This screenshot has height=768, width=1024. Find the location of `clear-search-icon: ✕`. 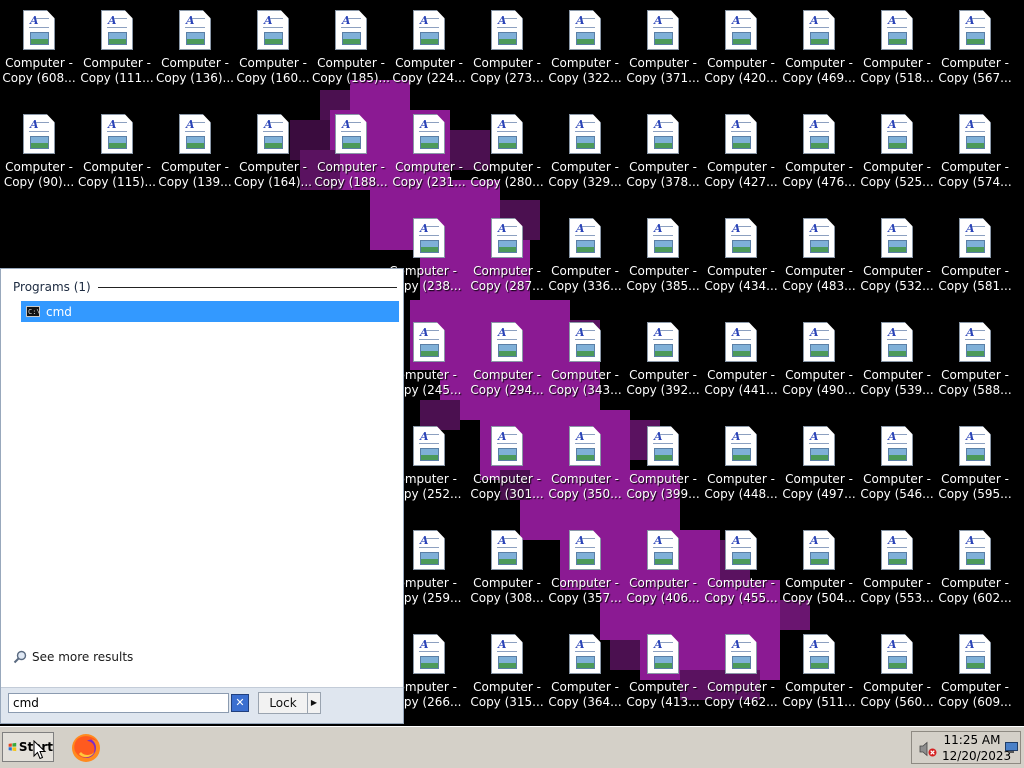

clear-search-icon: ✕ is located at coordinates (240, 703).